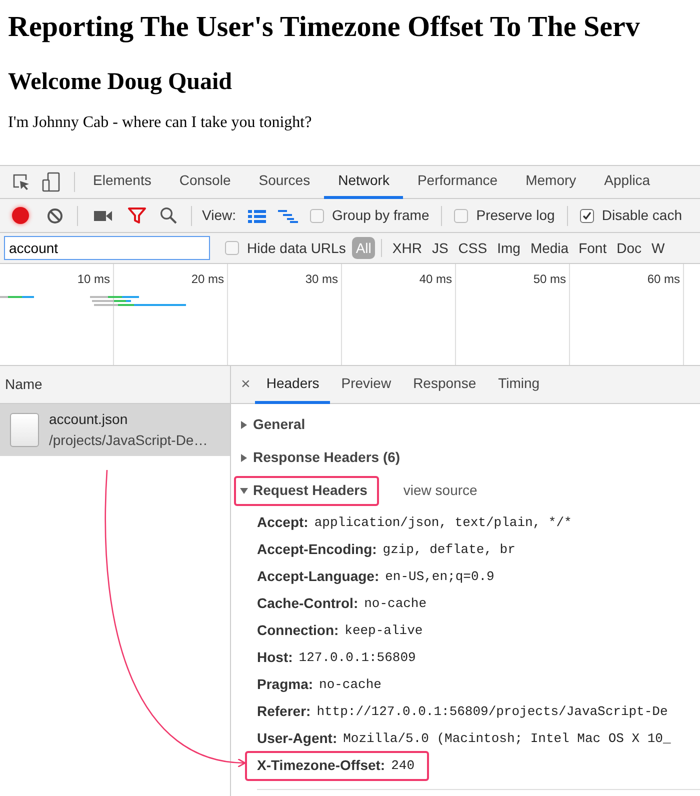  I want to click on filter-icon, so click(137, 215).